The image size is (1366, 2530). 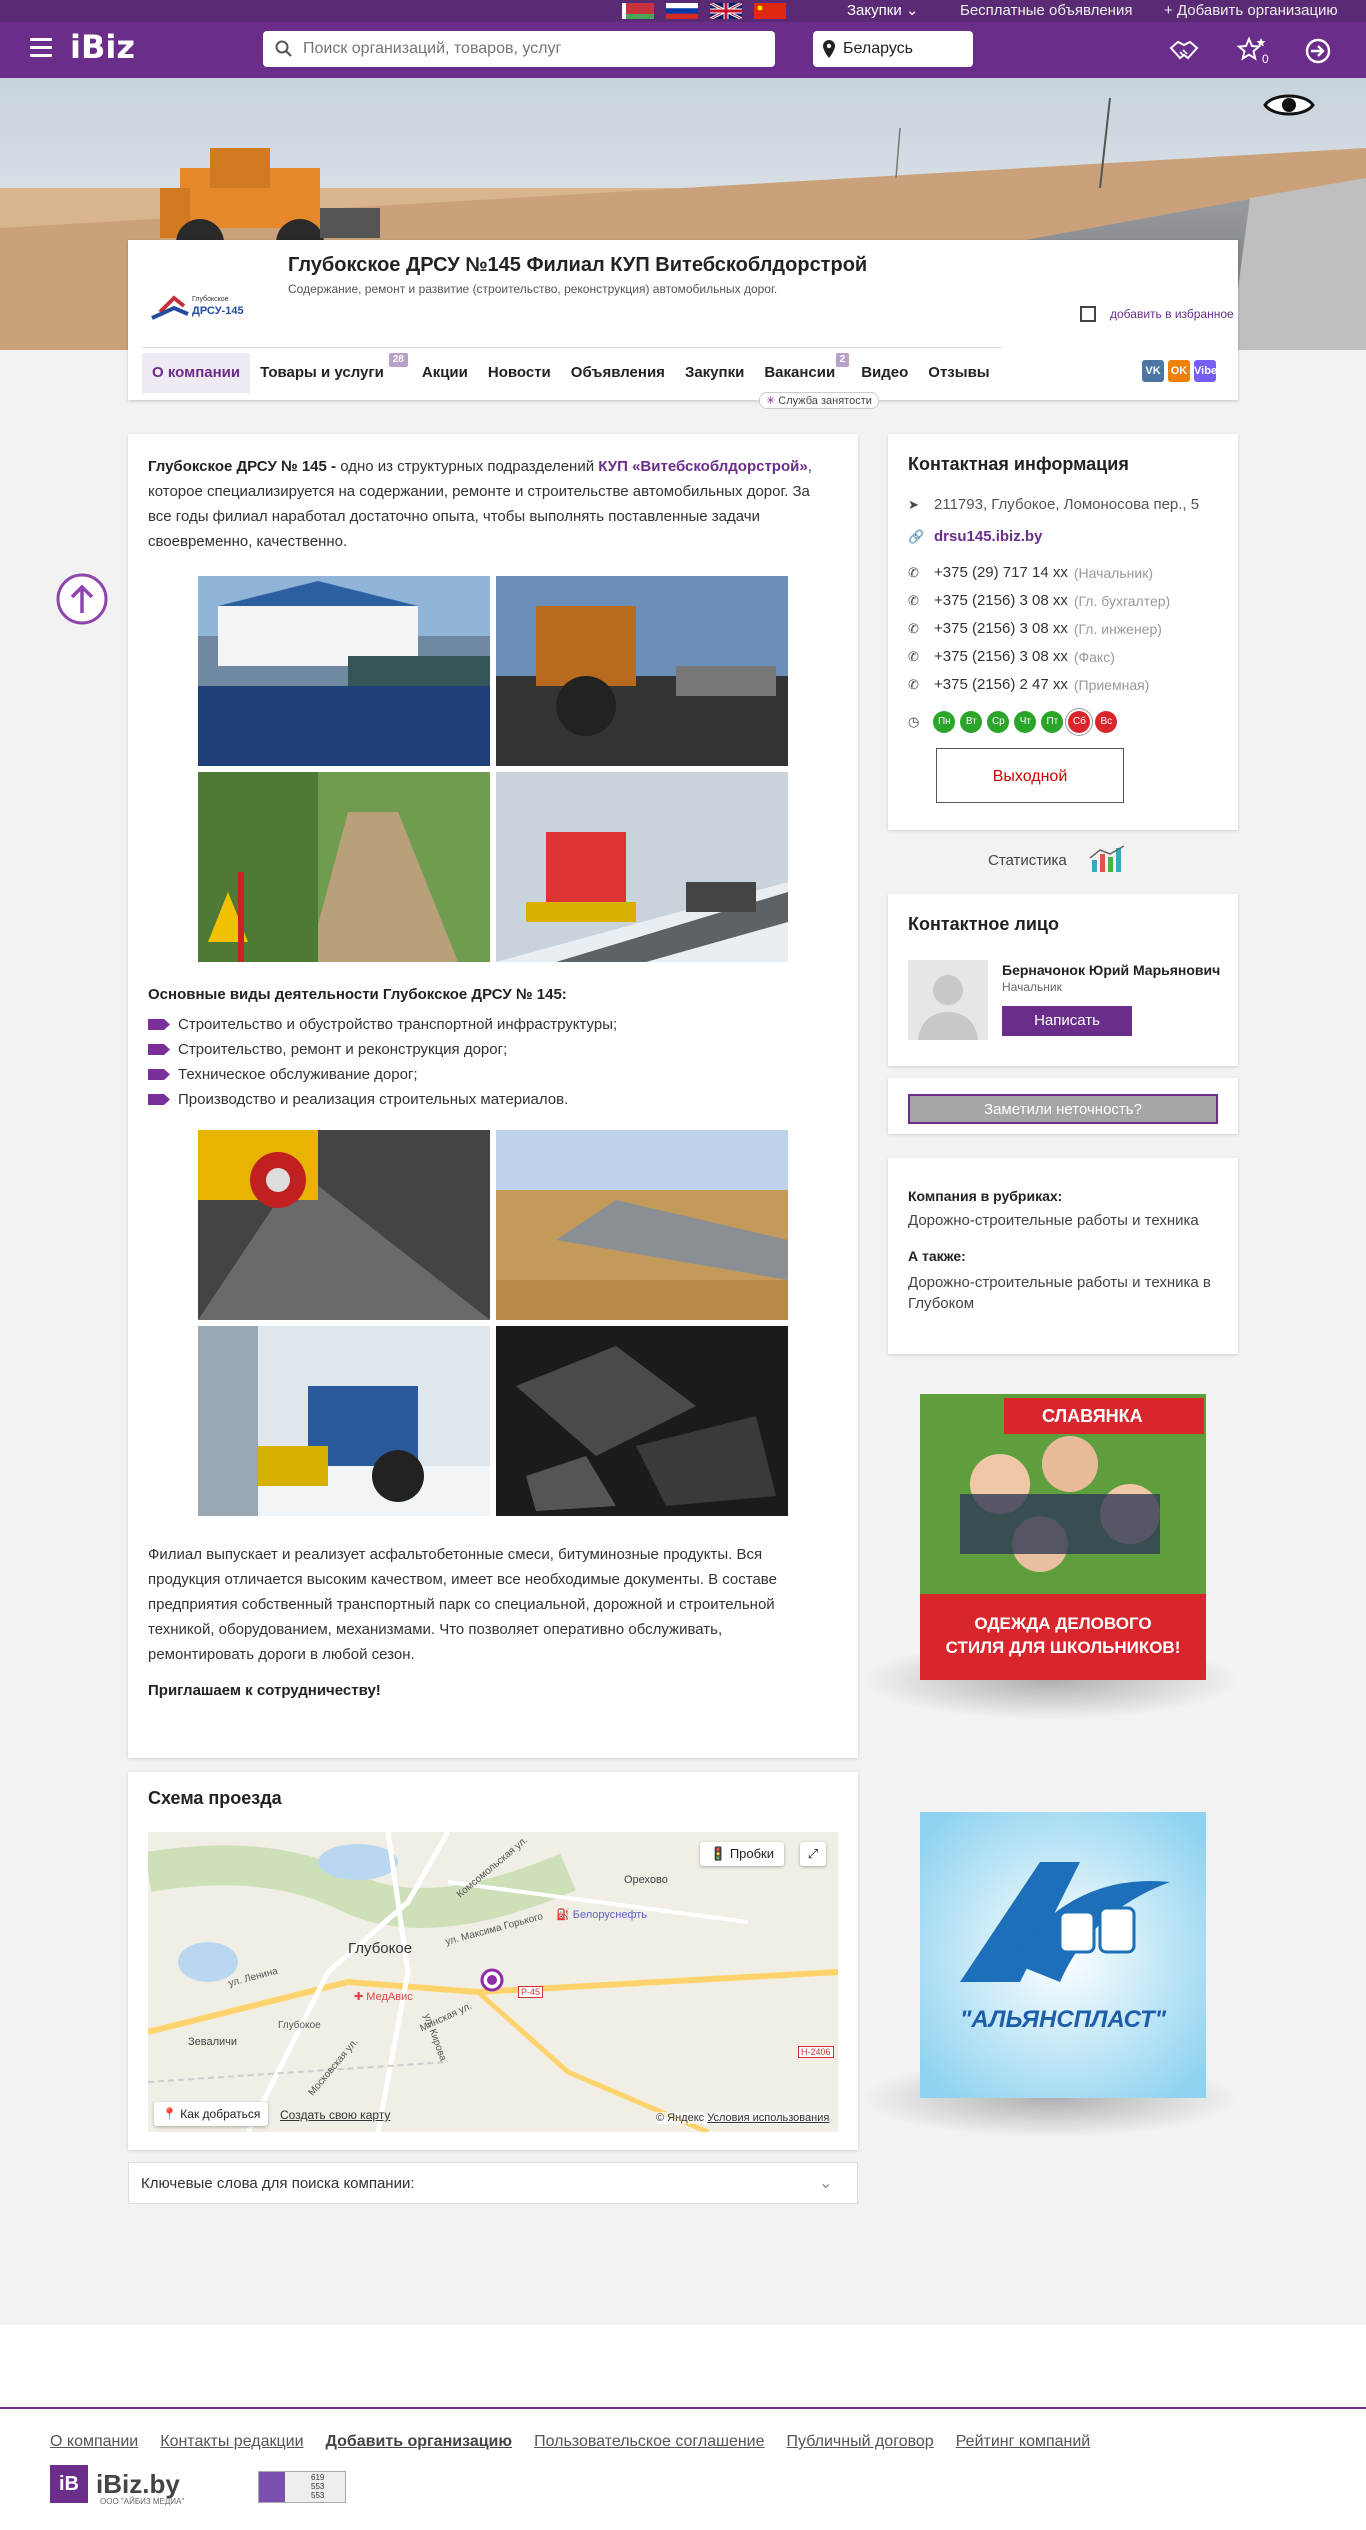 What do you see at coordinates (519, 373) in the screenshot?
I see `tab-news: Новости` at bounding box center [519, 373].